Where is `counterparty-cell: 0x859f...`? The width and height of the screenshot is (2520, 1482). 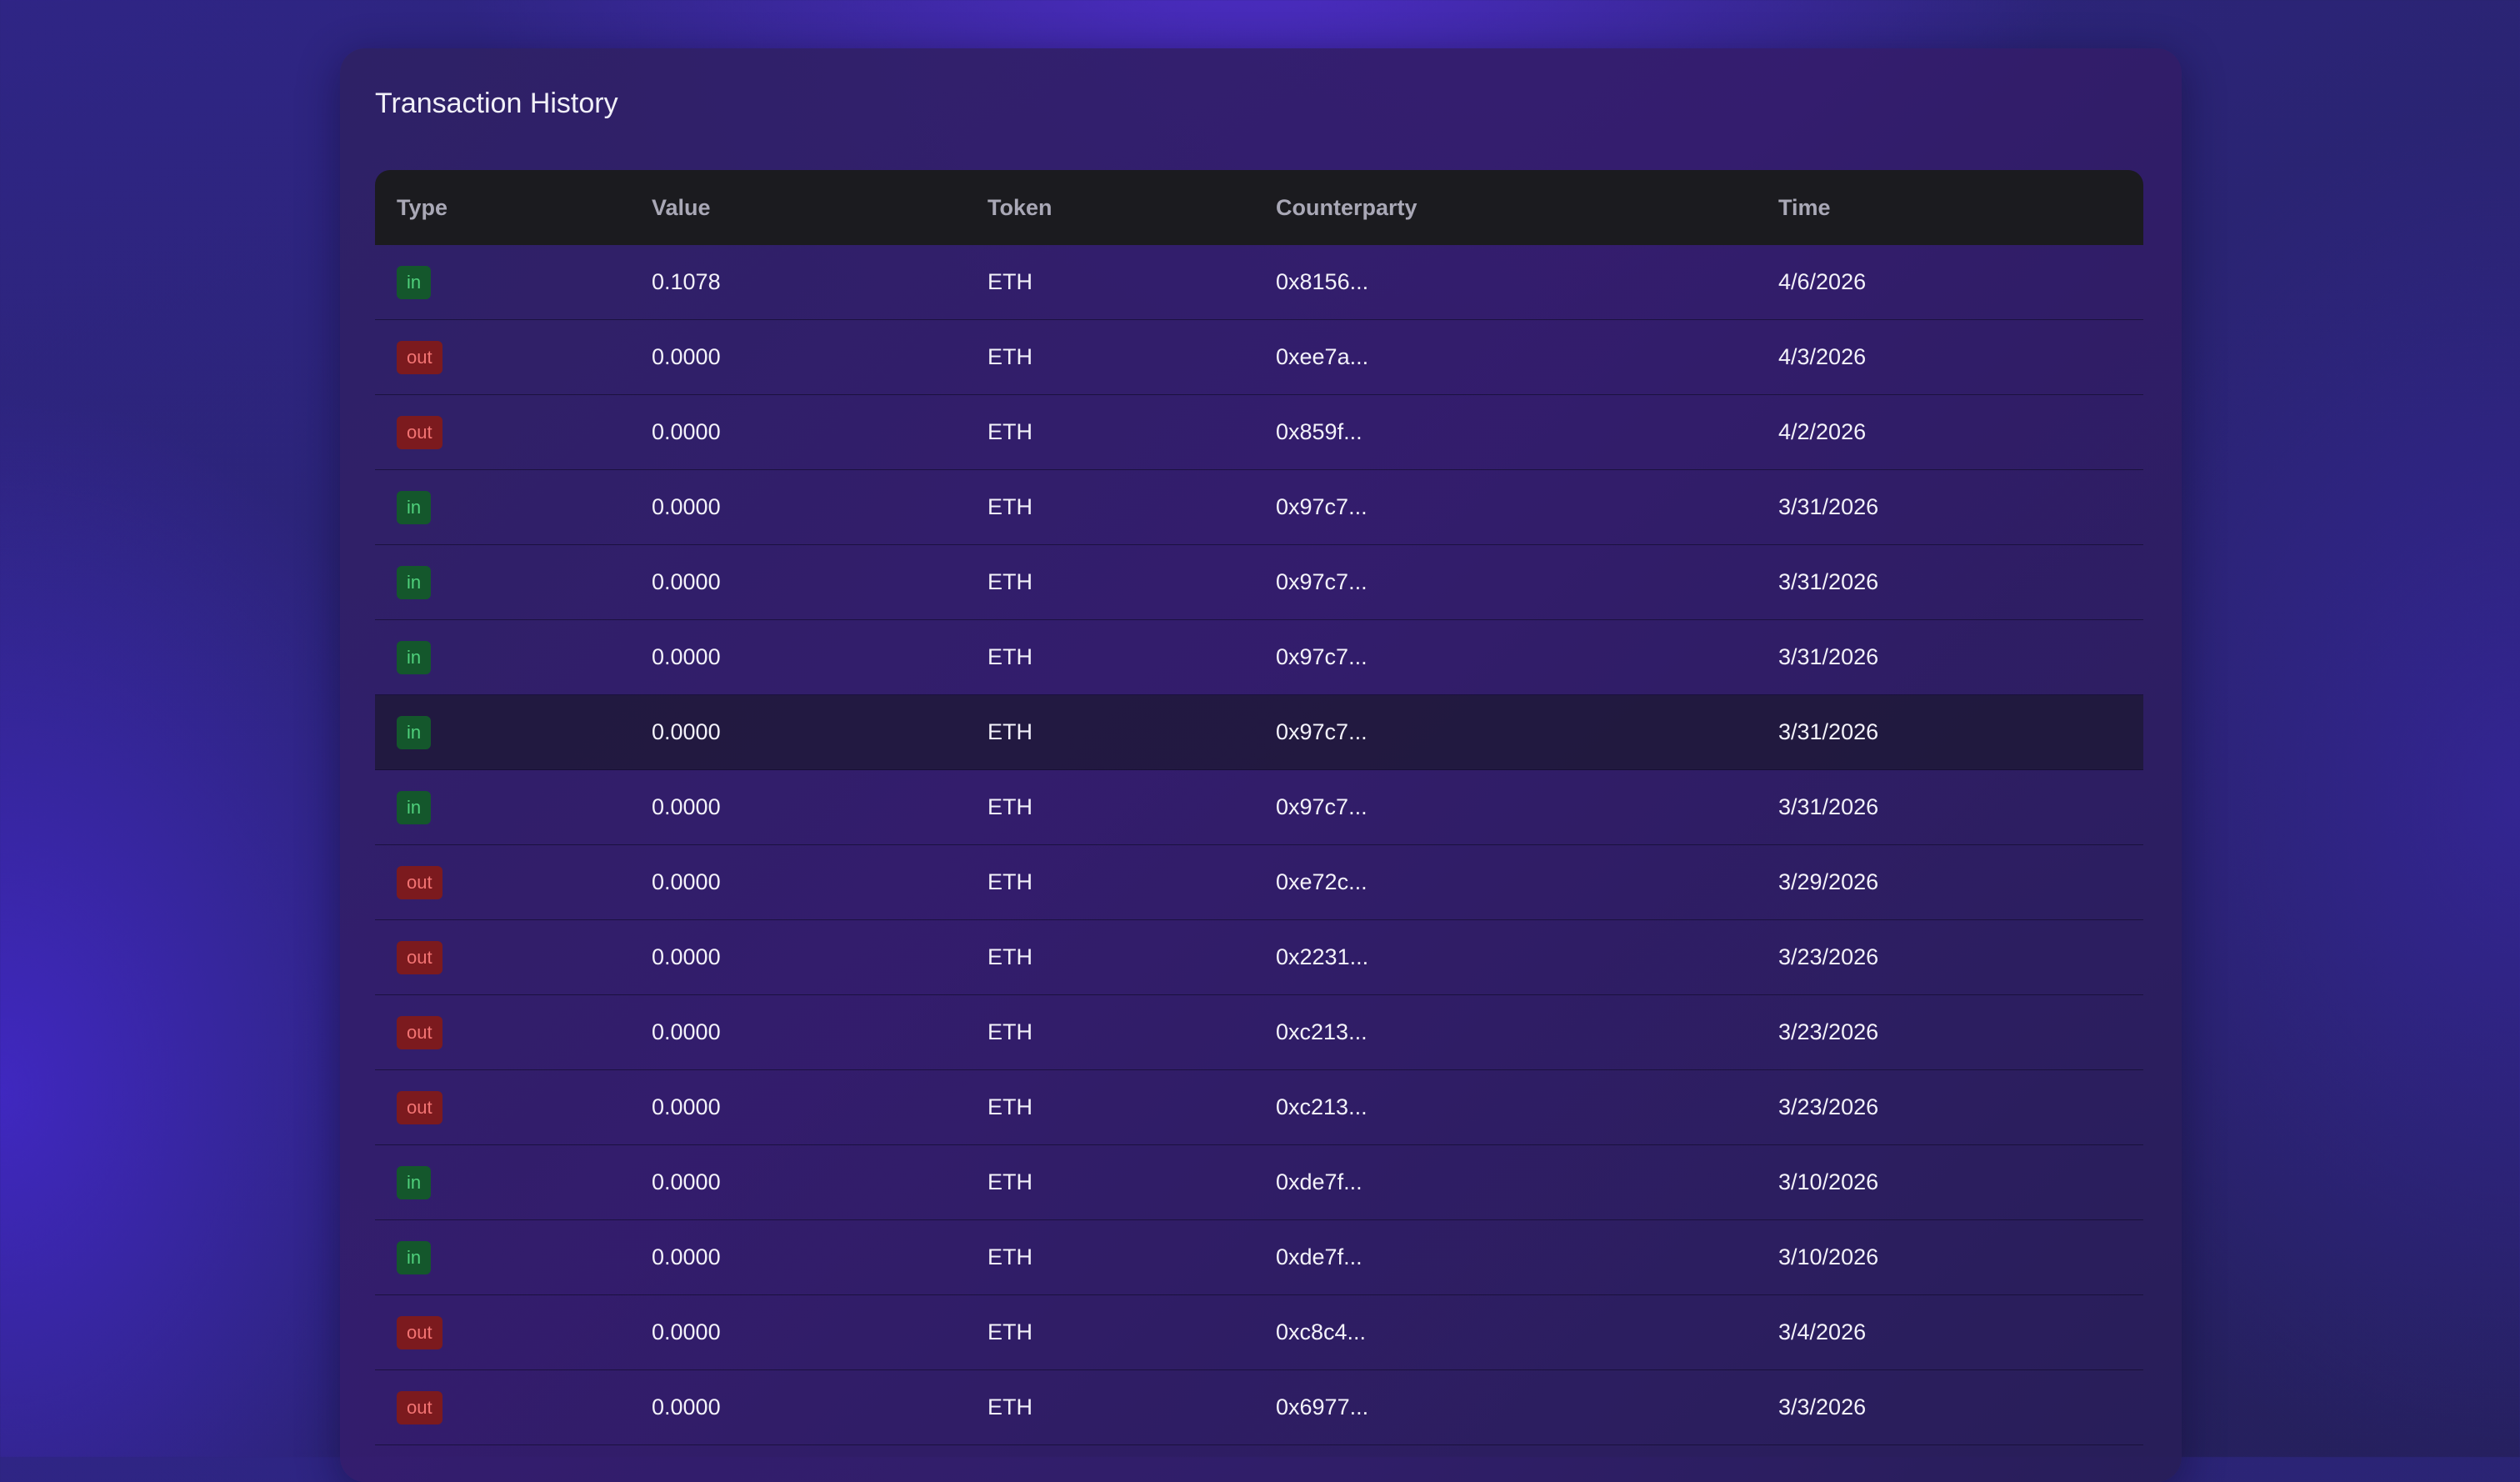 counterparty-cell: 0x859f... is located at coordinates (1505, 432).